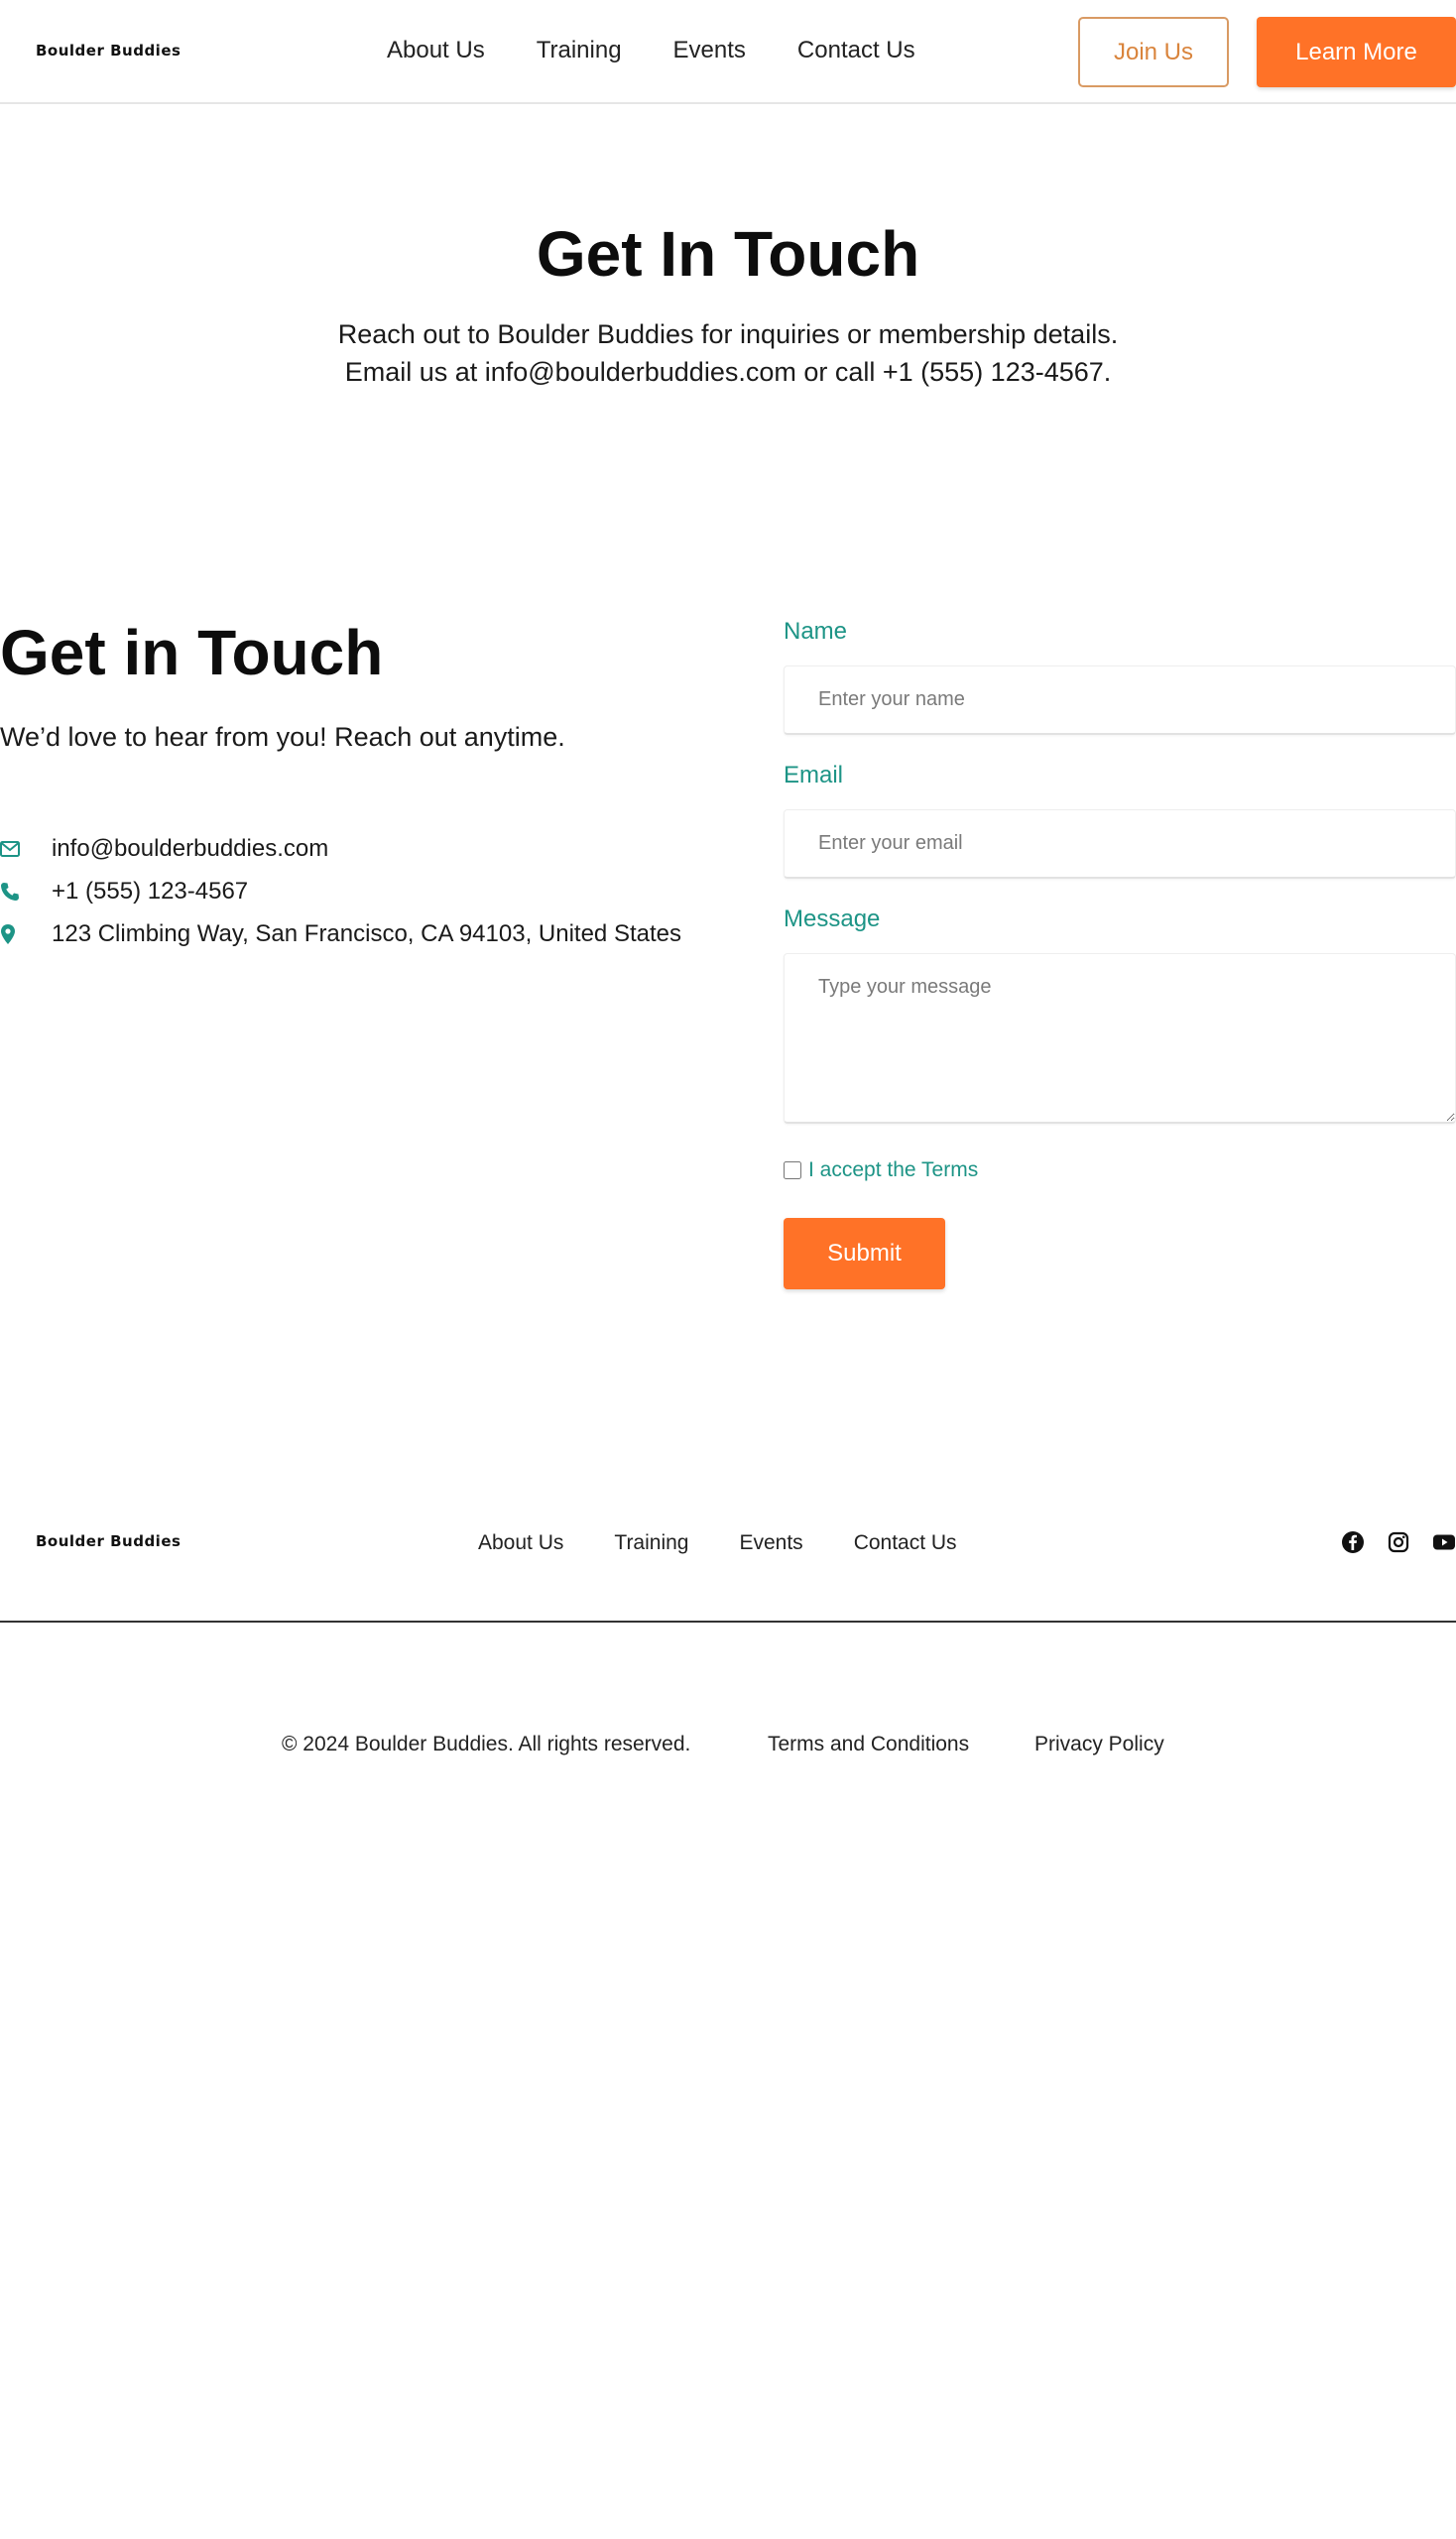 This screenshot has height=2539, width=1456. I want to click on email-input, so click(1120, 844).